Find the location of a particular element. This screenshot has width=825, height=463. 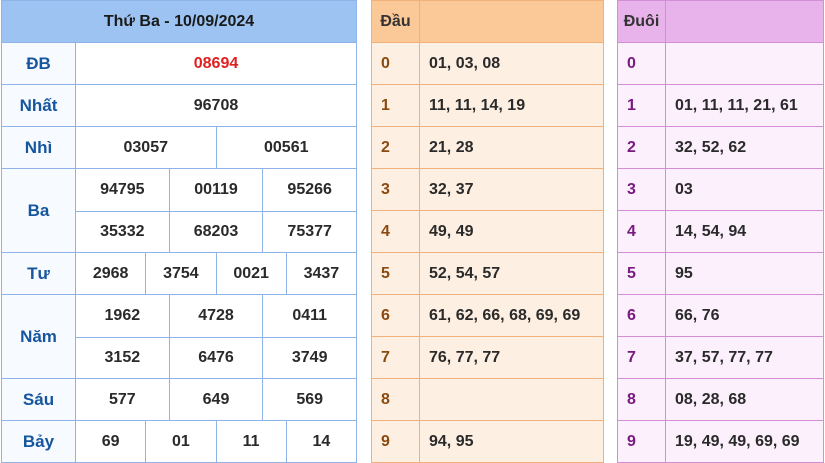

tail-table-title: Đuôi is located at coordinates (642, 21).